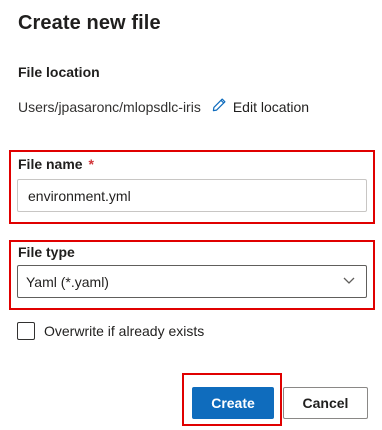  I want to click on chevron-down-icon, so click(349, 281).